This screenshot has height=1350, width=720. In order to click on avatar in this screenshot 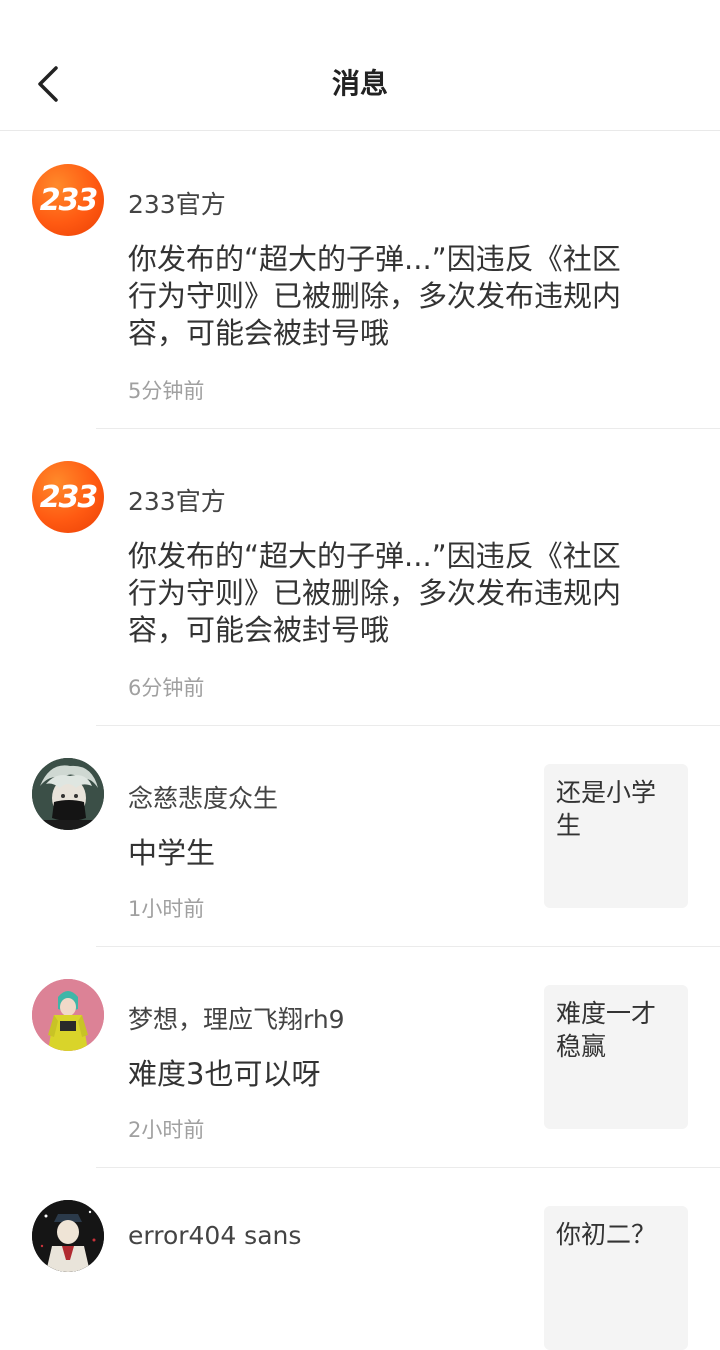, I will do `click(68, 1236)`.